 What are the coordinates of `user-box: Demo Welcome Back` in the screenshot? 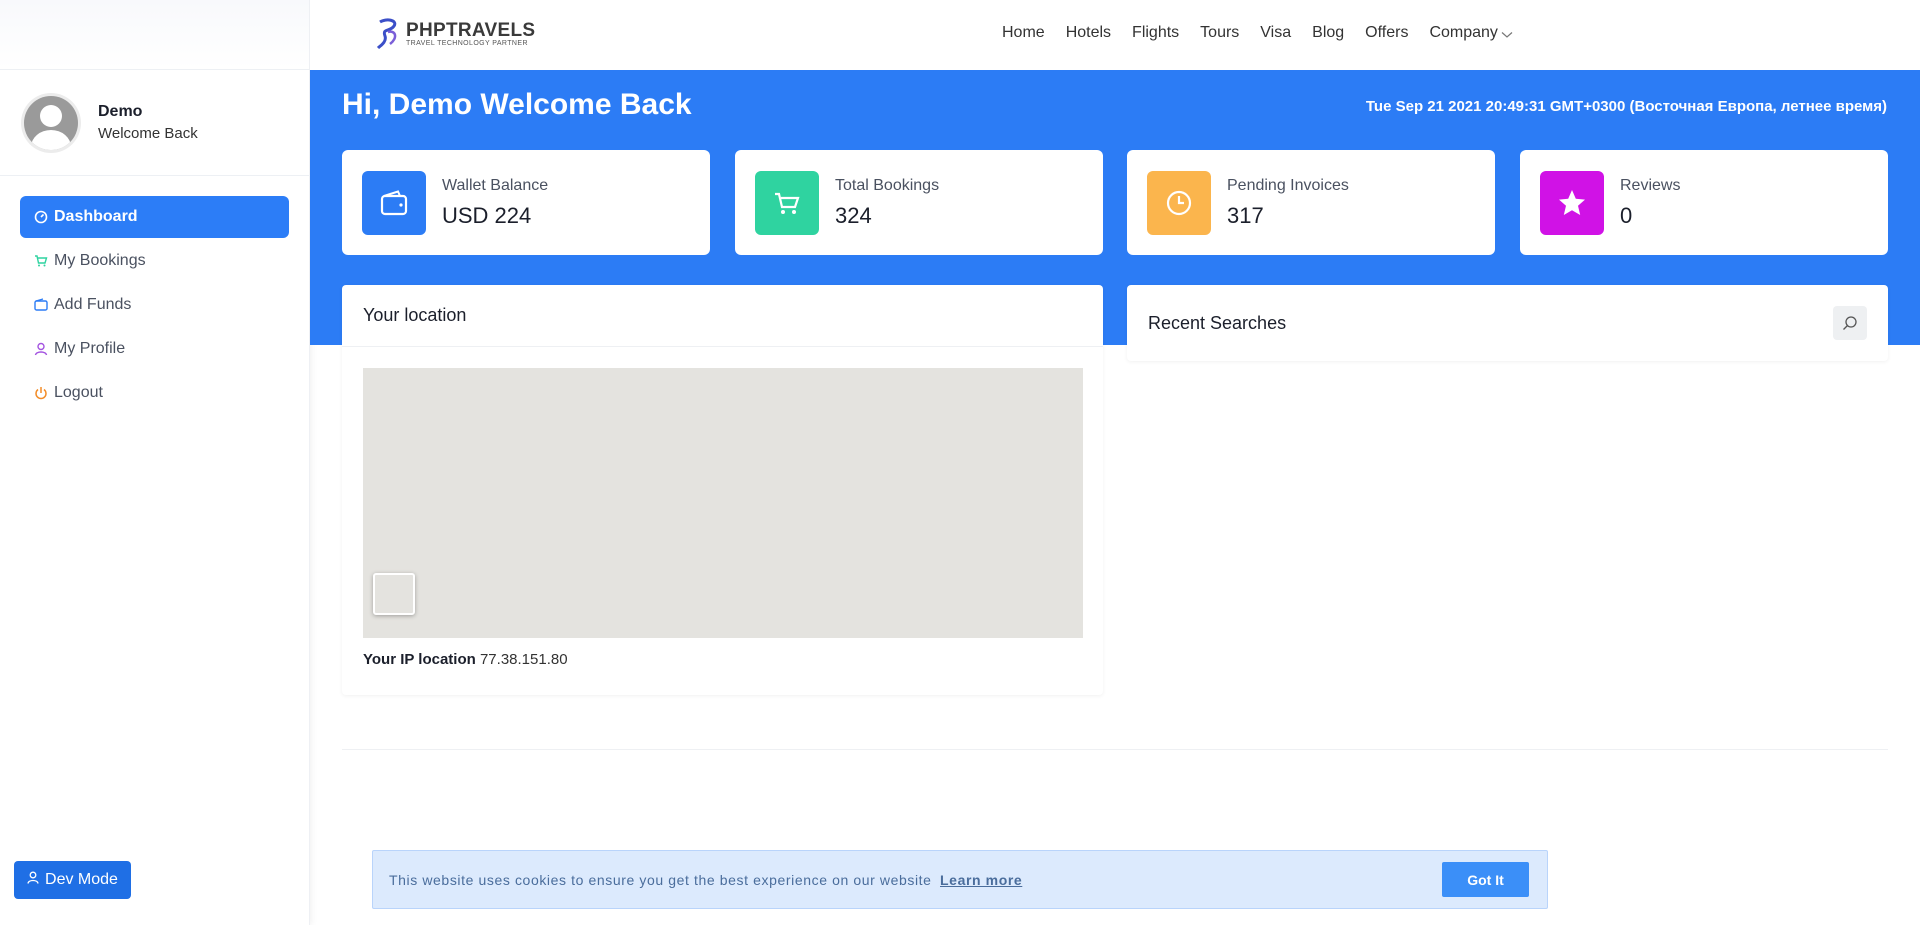 It's located at (154, 123).